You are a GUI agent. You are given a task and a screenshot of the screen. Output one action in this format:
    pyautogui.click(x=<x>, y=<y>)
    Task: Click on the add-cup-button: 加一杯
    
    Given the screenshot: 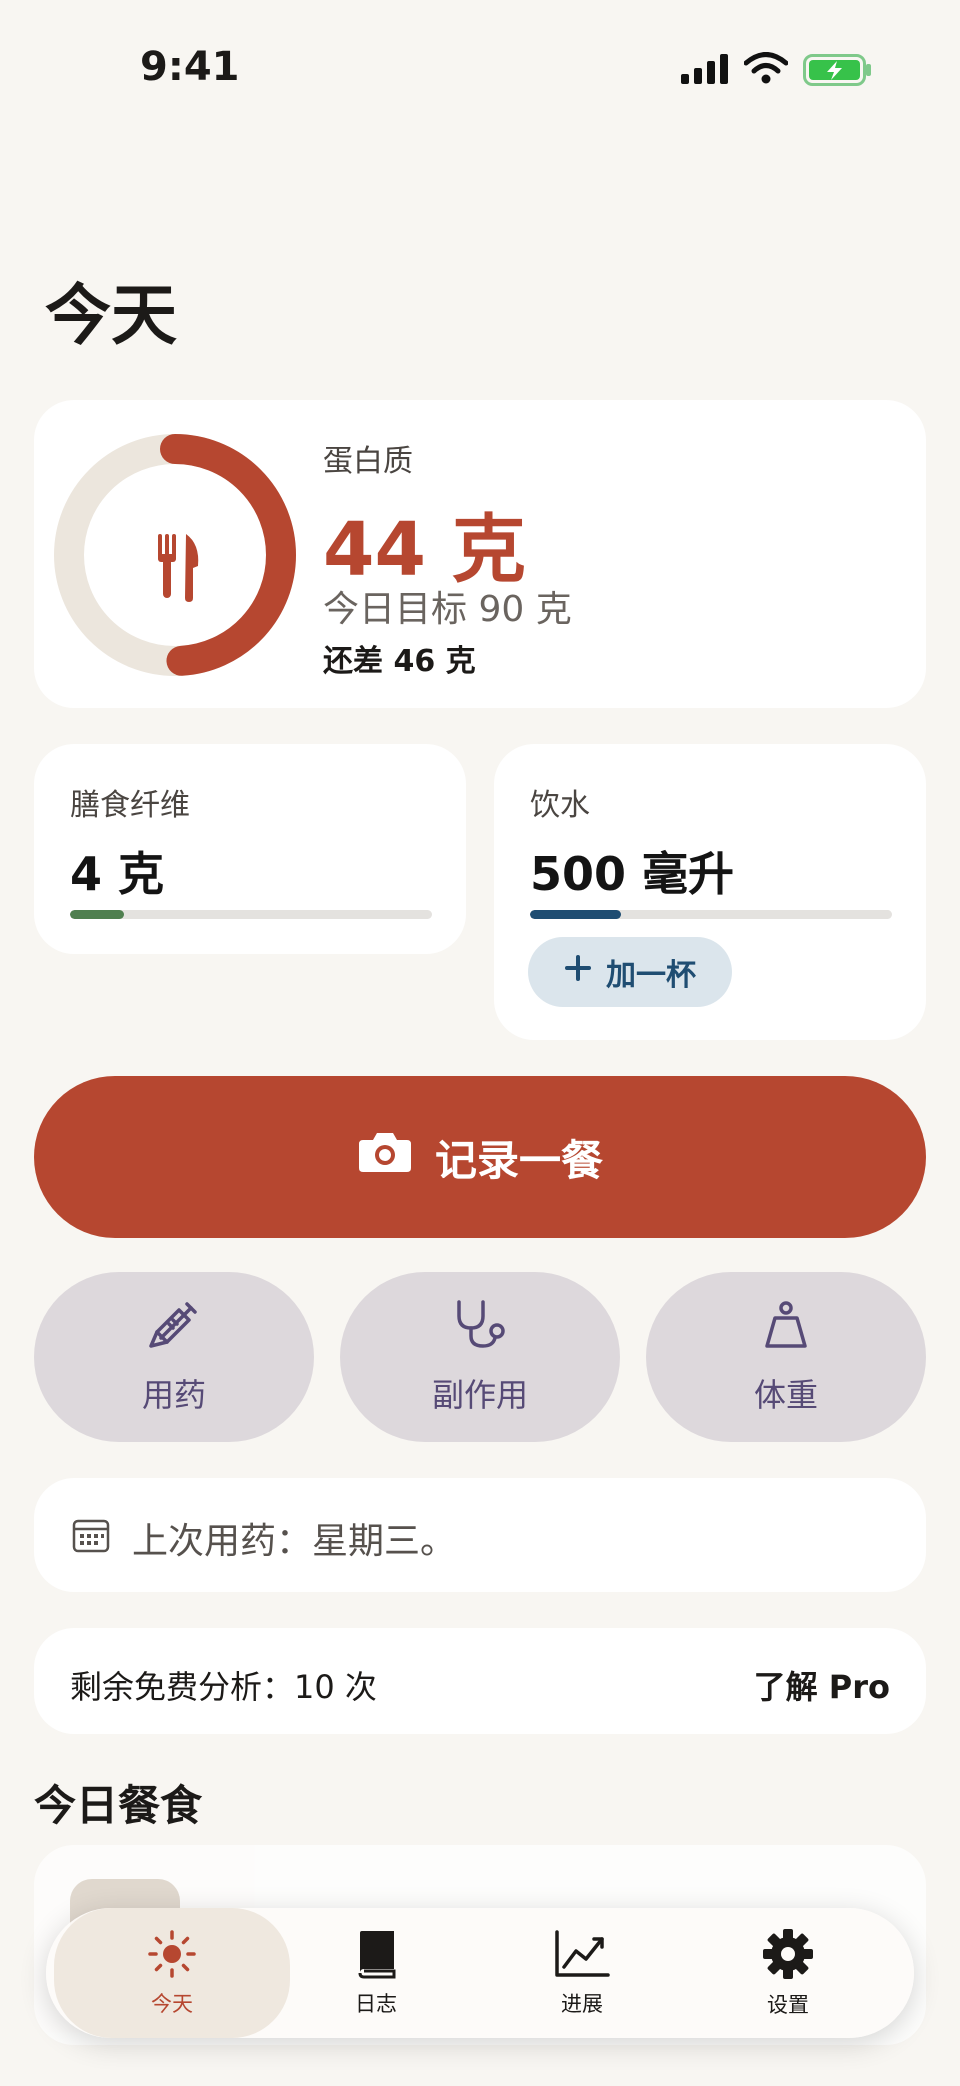 What is the action you would take?
    pyautogui.click(x=630, y=972)
    